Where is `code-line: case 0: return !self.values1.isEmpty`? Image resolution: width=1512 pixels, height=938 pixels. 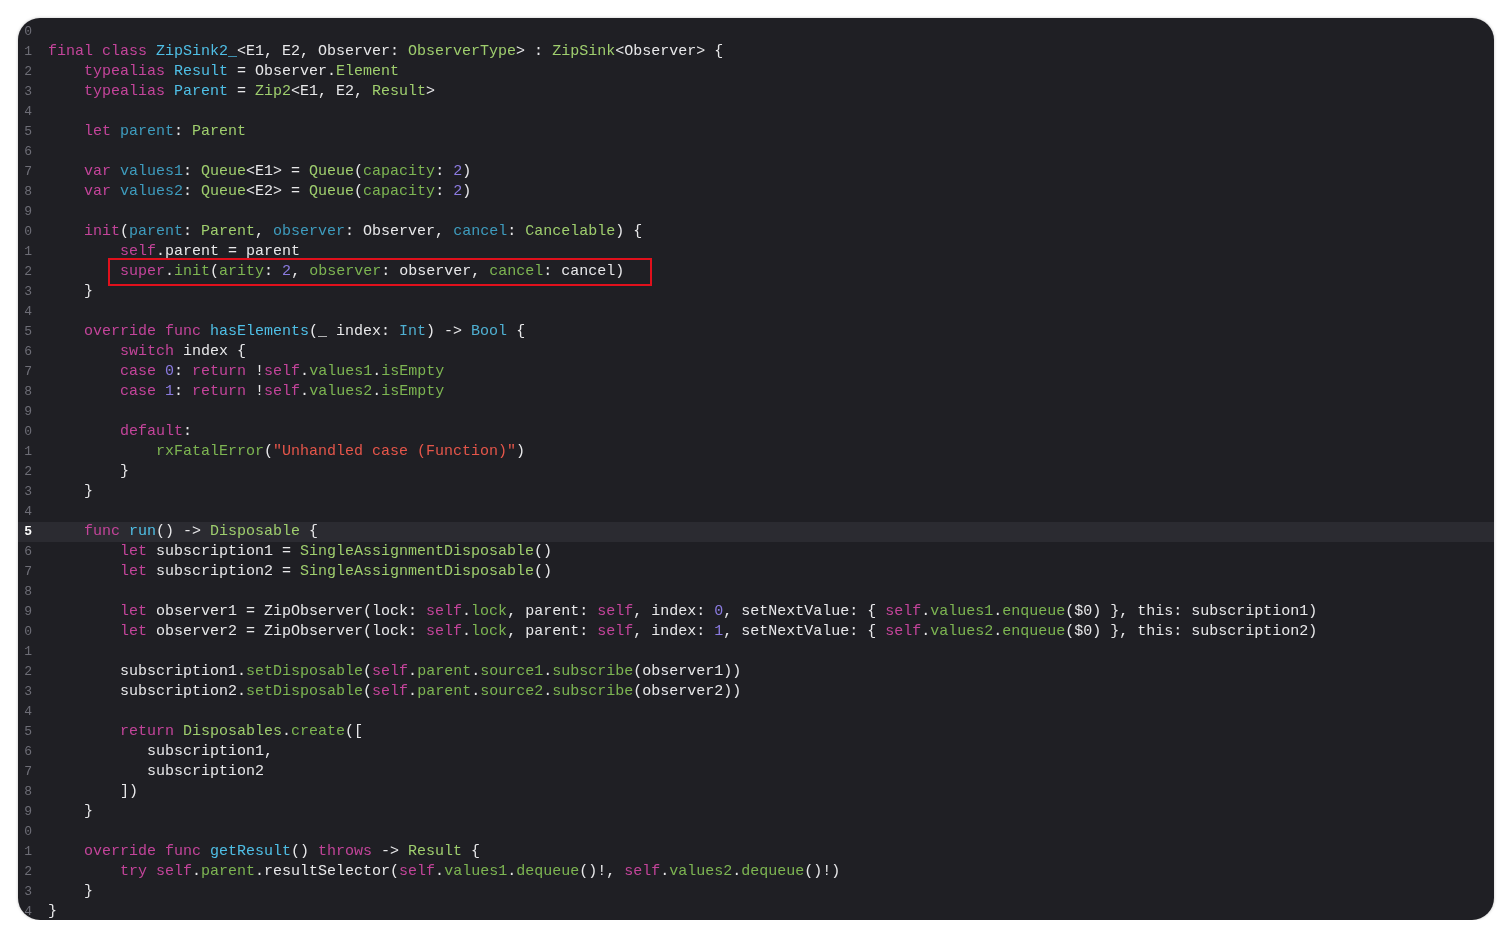
code-line: case 0: return !self.values1.isEmpty is located at coordinates (282, 372).